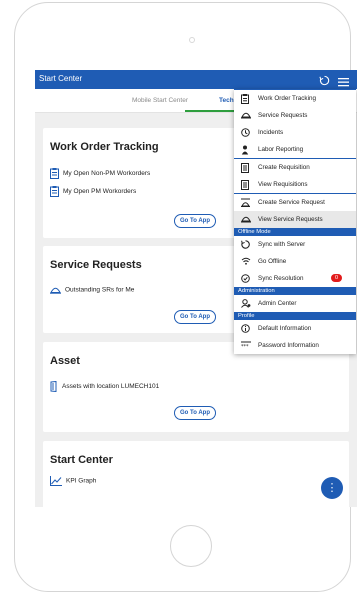 This screenshot has width=363, height=596. I want to click on list-item: KPI Graph, so click(73, 481).